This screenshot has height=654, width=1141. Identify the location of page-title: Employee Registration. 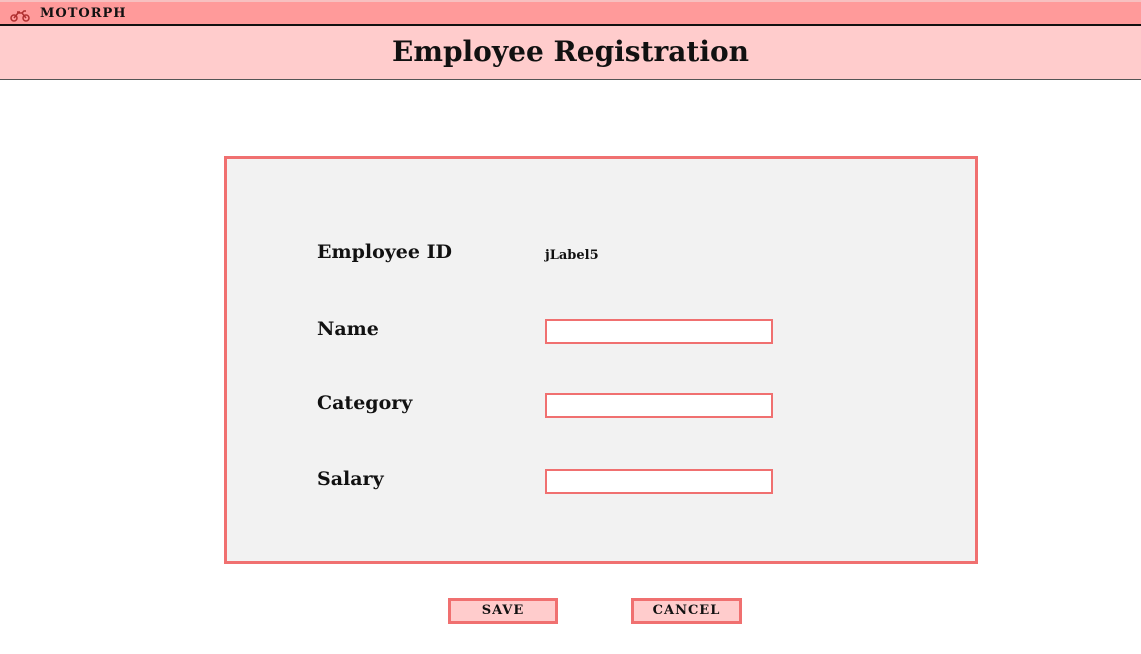
(570, 51).